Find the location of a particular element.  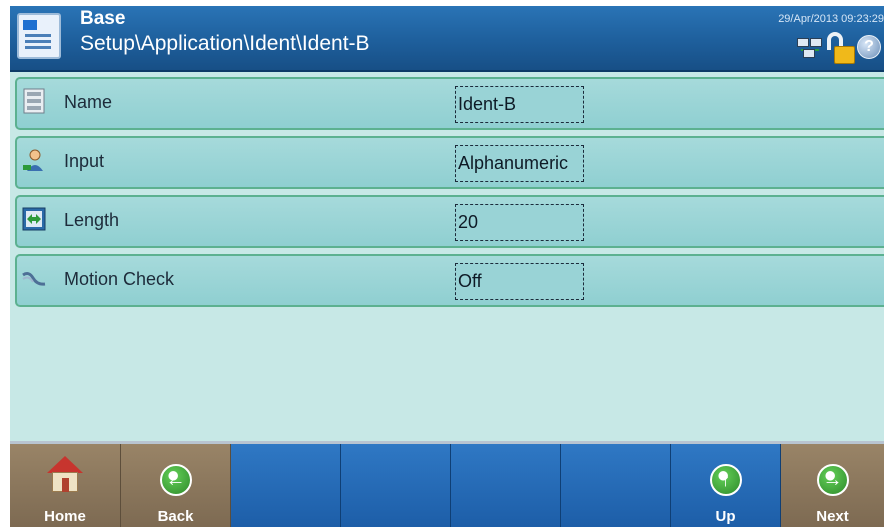

input-value-field: Alphanumeric is located at coordinates (519, 163).